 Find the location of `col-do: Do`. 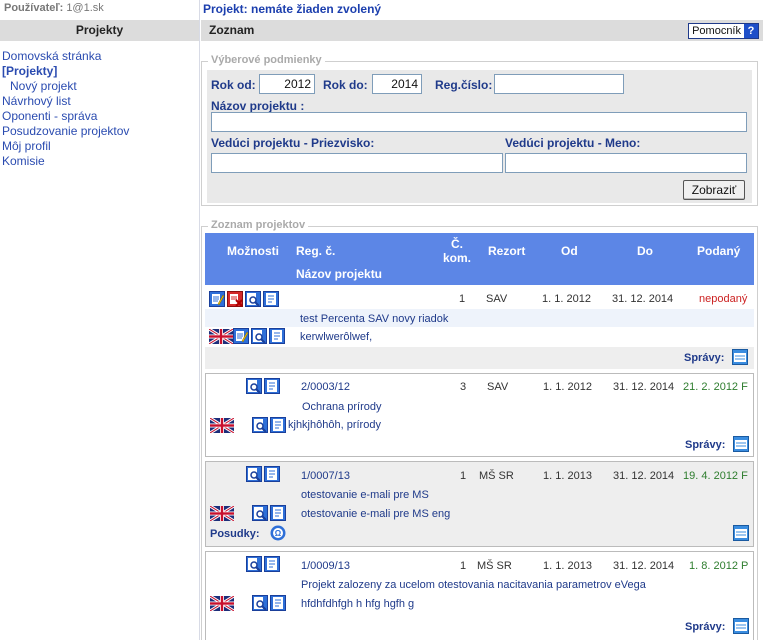

col-do: Do is located at coordinates (645, 251).